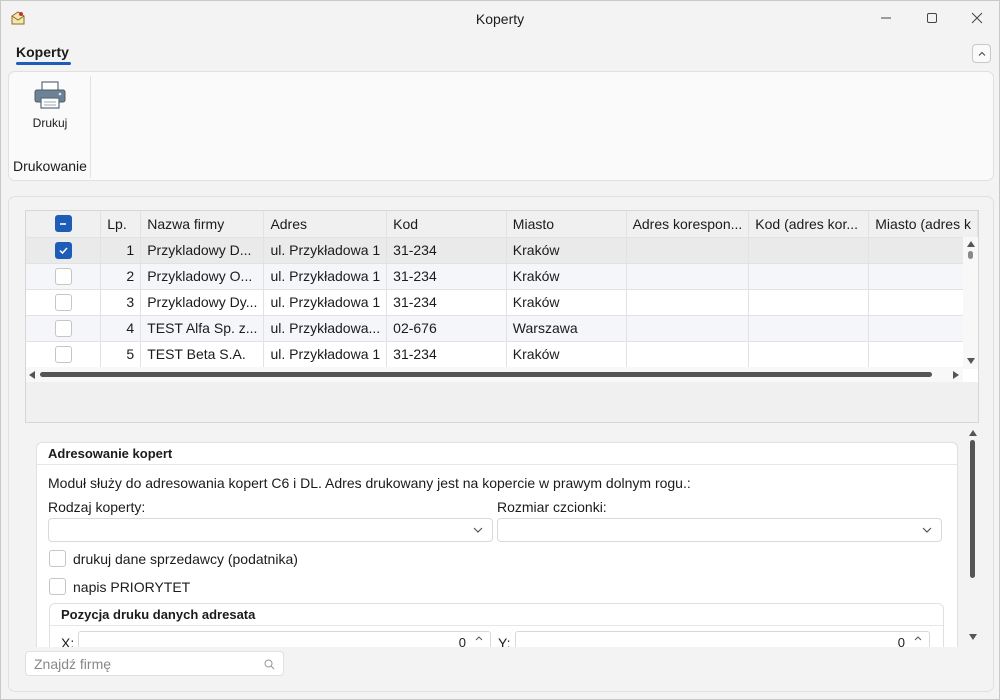 Image resolution: width=1000 pixels, height=700 pixels. Describe the element at coordinates (970, 303) in the screenshot. I see `grid-vertical-scrollbar` at that location.